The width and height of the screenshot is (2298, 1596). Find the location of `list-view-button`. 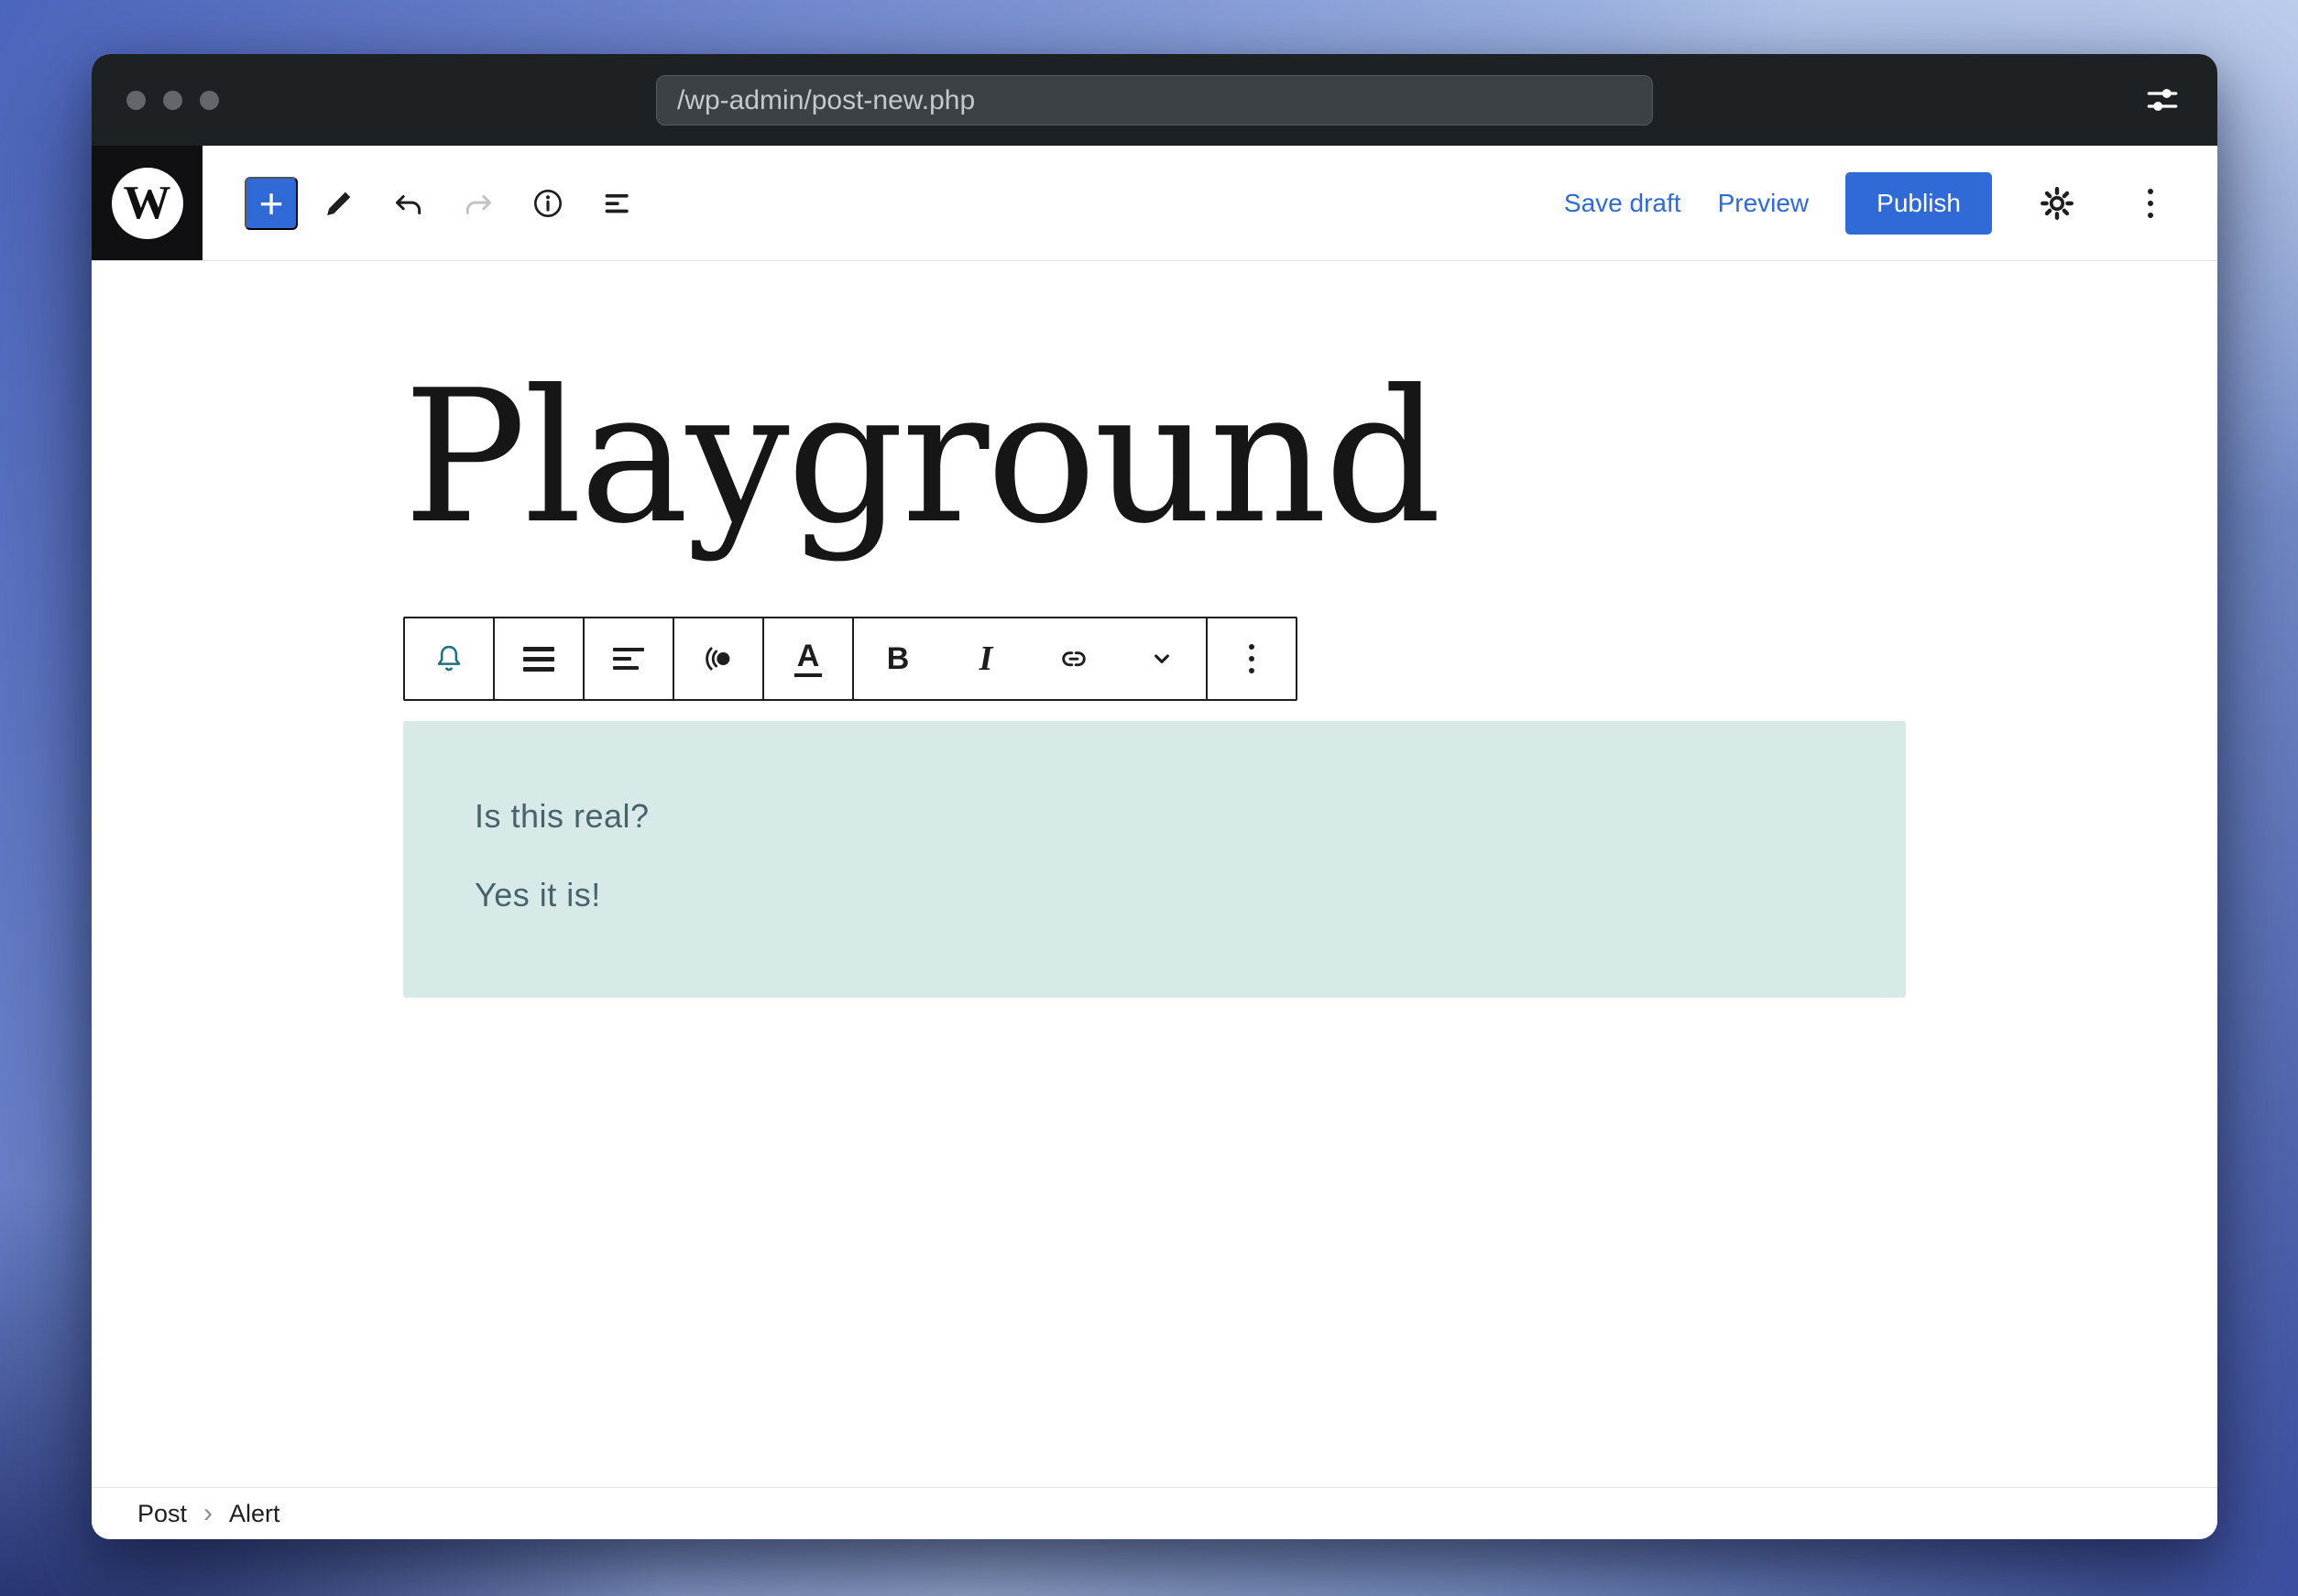

list-view-button is located at coordinates (617, 203).